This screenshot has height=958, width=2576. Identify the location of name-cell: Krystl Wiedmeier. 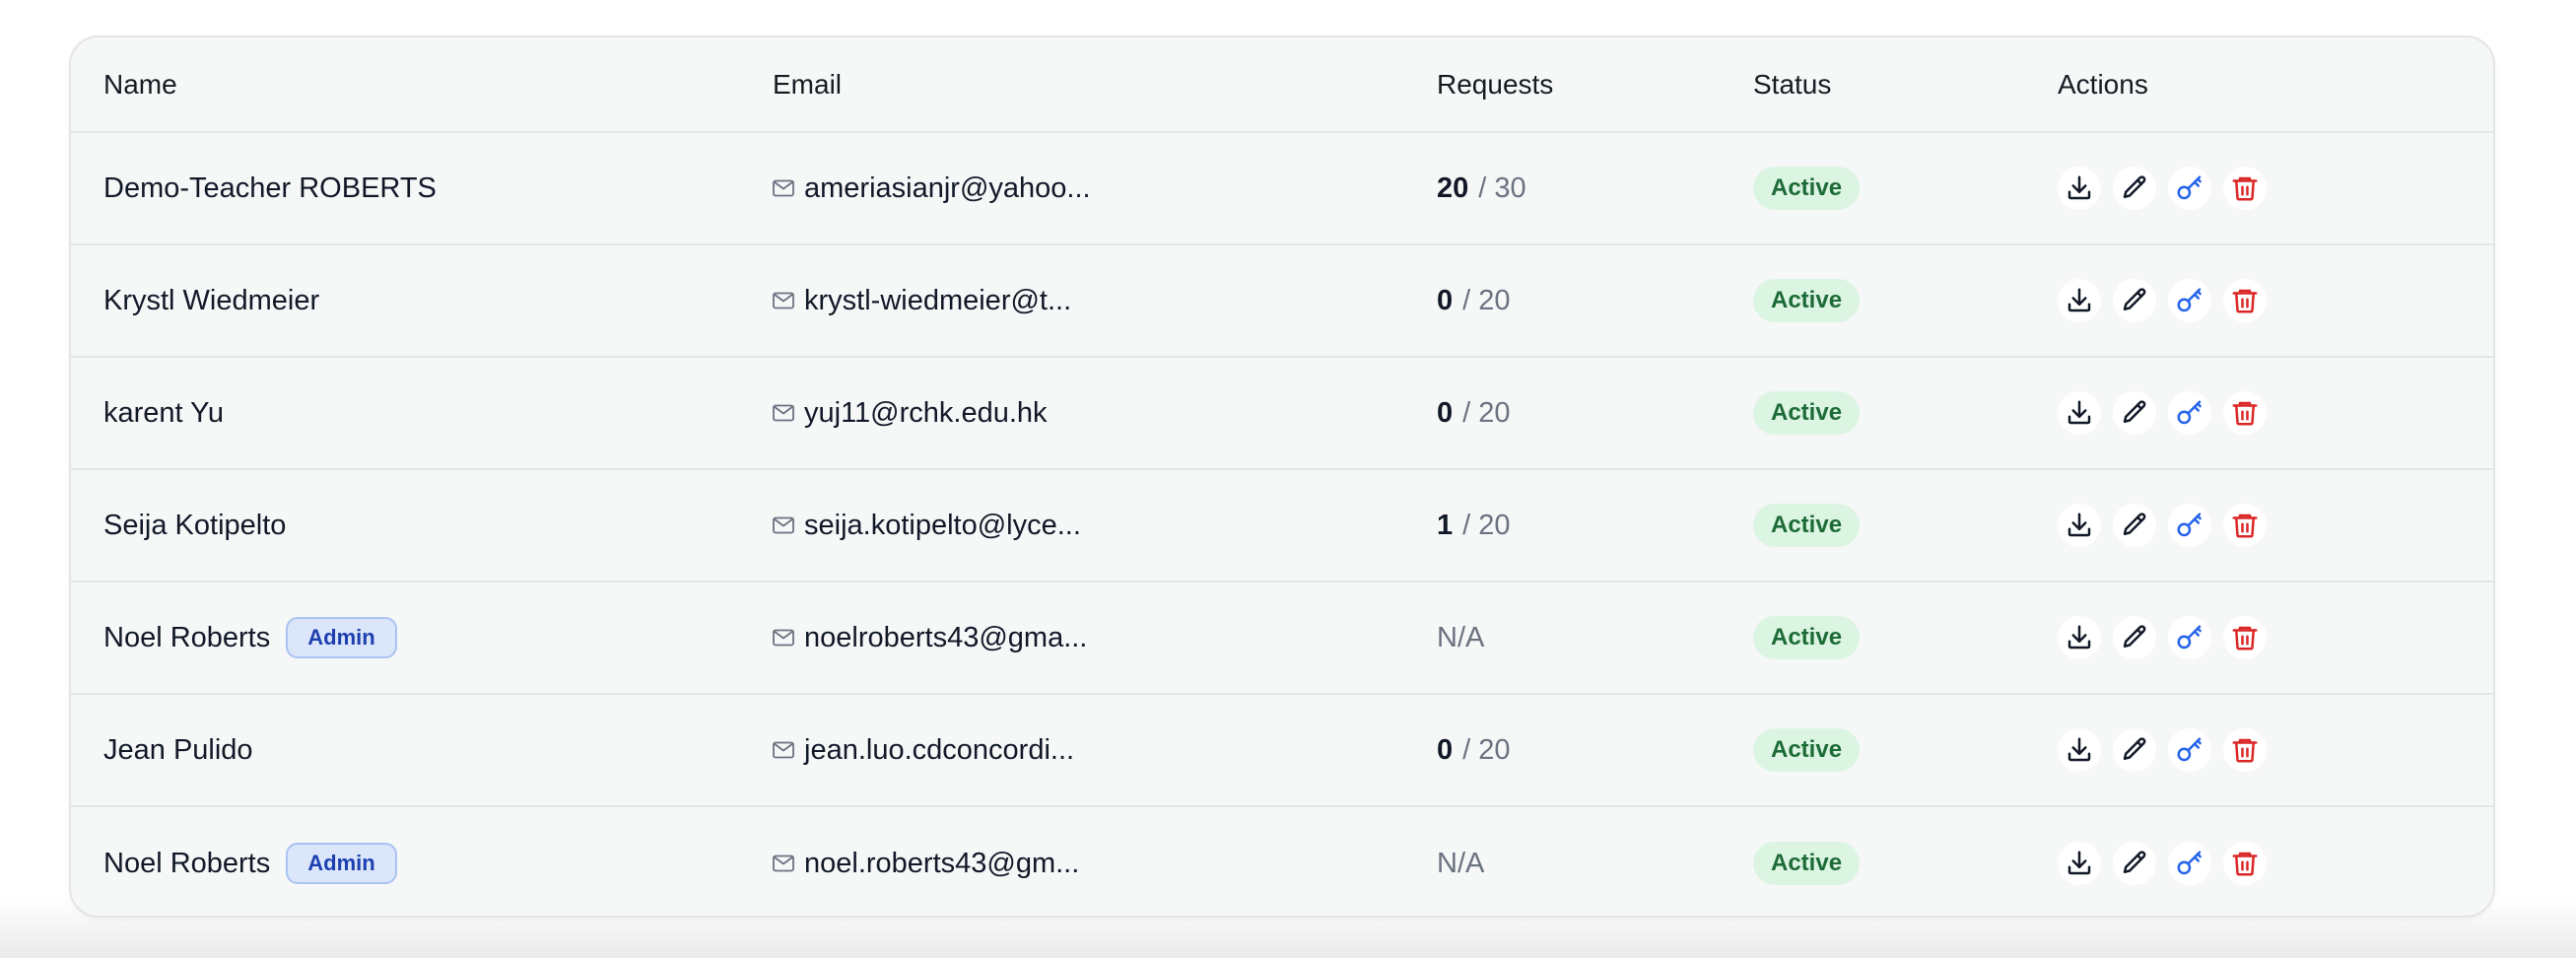
(211, 300).